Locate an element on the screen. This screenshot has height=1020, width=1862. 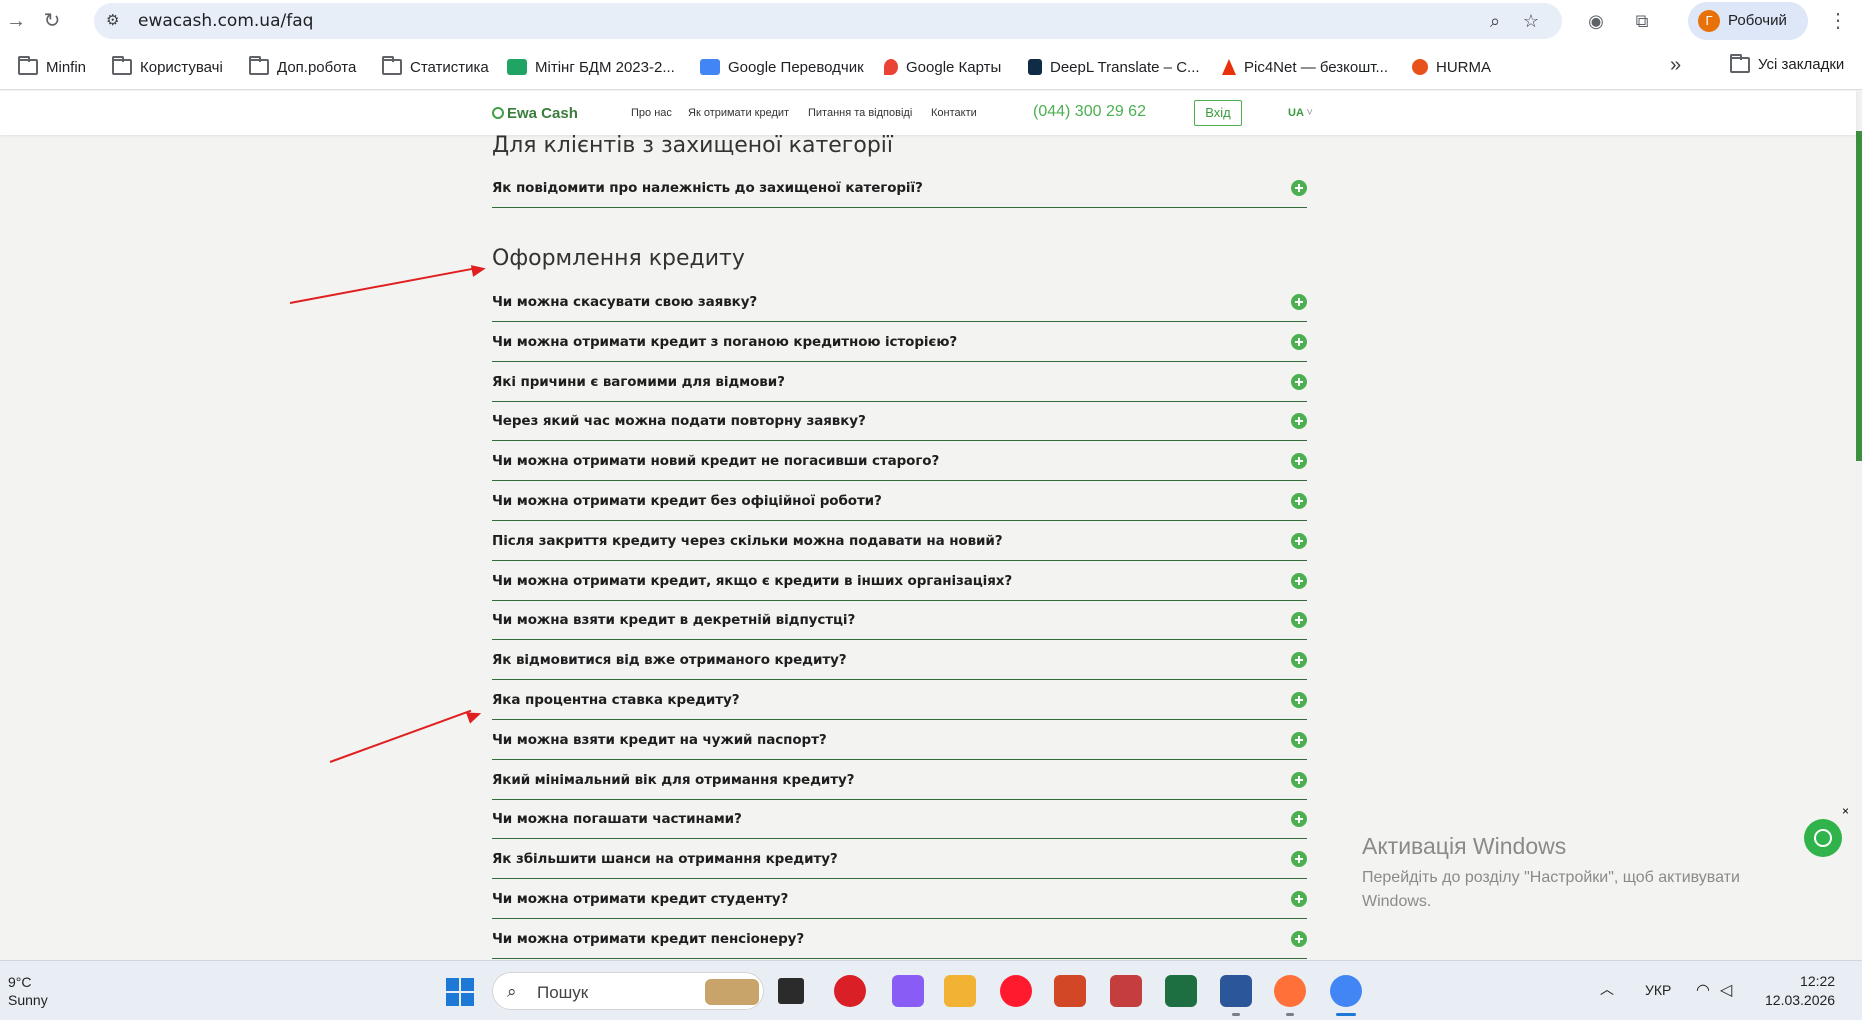
bookmark-statistics: Статистика is located at coordinates (435, 67).